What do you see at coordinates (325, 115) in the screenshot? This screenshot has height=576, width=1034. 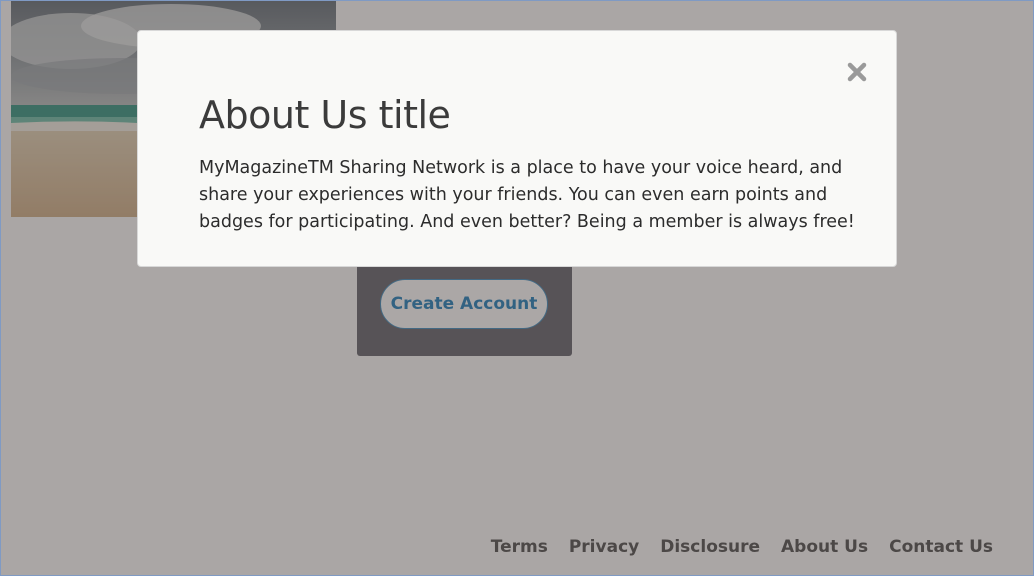 I see `modal-title: About Us title` at bounding box center [325, 115].